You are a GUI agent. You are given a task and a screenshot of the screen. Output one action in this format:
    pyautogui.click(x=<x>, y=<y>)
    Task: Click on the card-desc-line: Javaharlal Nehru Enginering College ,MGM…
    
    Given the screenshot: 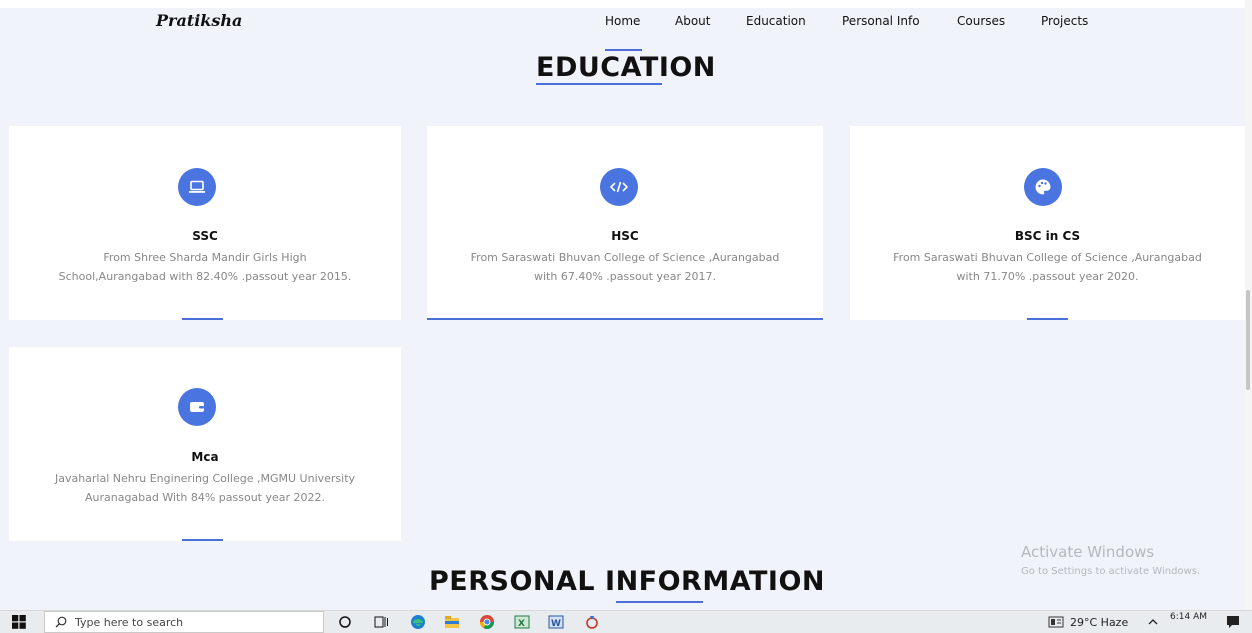 What is the action you would take?
    pyautogui.click(x=205, y=478)
    